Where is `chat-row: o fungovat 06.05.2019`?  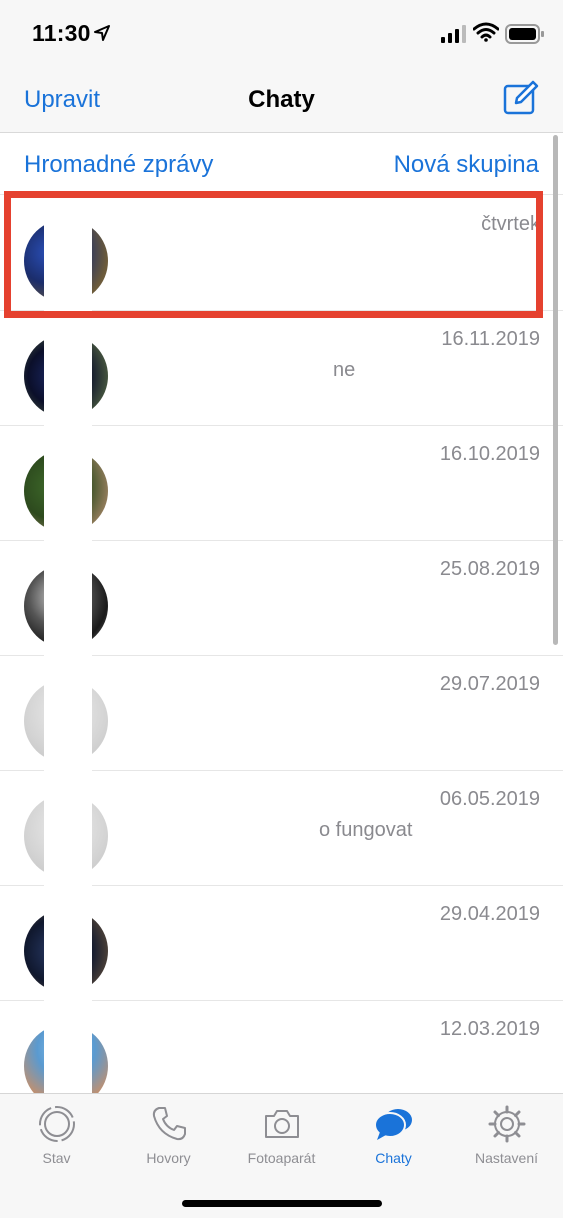 chat-row: o fungovat 06.05.2019 is located at coordinates (281, 828).